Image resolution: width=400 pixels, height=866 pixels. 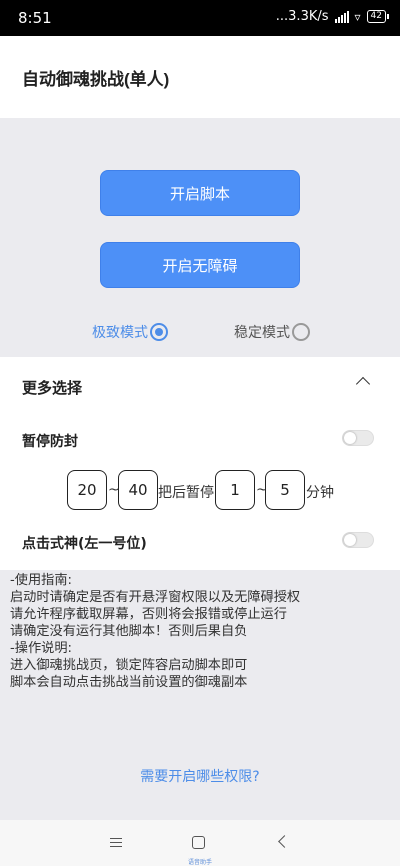 I want to click on battles-max-input: 40, so click(x=138, y=490).